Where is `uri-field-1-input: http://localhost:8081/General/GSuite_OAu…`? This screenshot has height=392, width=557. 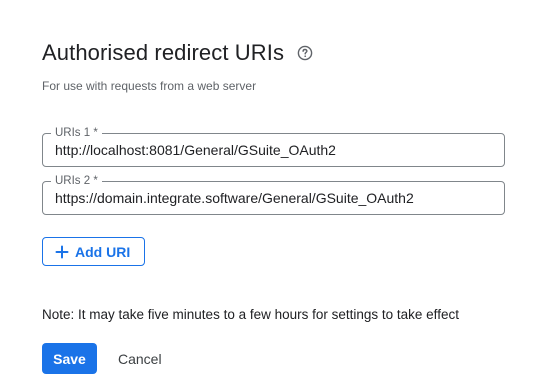 uri-field-1-input: http://localhost:8081/General/GSuite_OAu… is located at coordinates (274, 150).